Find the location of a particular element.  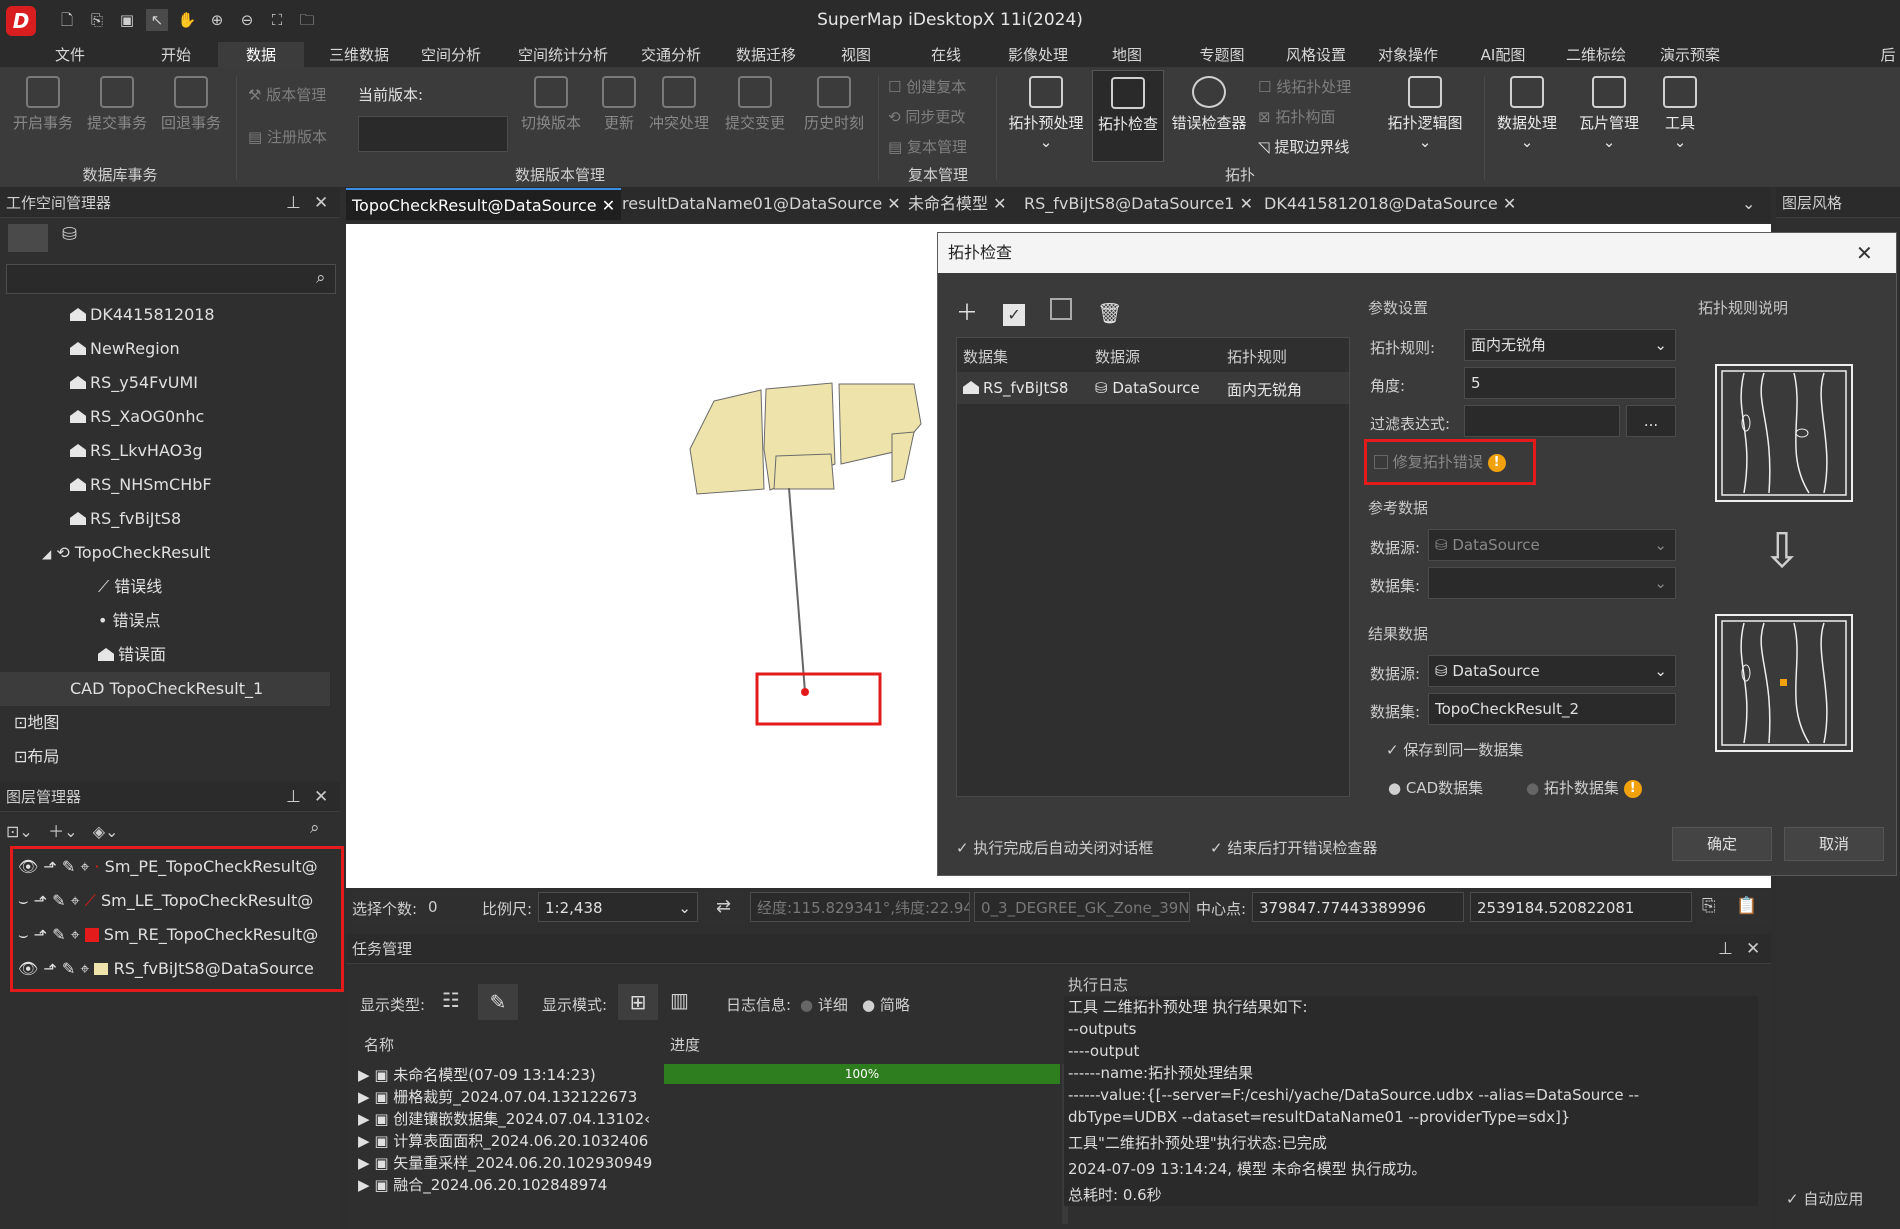

topo-preprocess-button: 拓扑预处理 ⌄ is located at coordinates (1046, 113).